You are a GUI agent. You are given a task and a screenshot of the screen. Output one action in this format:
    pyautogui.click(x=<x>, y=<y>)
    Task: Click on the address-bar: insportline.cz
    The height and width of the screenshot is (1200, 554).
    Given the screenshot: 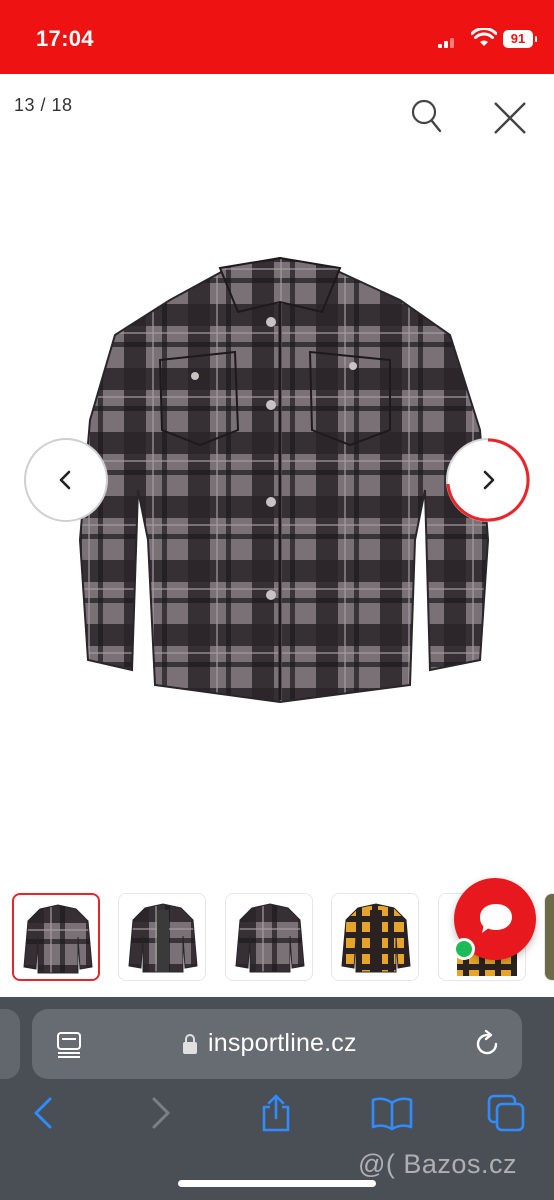 What is the action you would take?
    pyautogui.click(x=277, y=1044)
    